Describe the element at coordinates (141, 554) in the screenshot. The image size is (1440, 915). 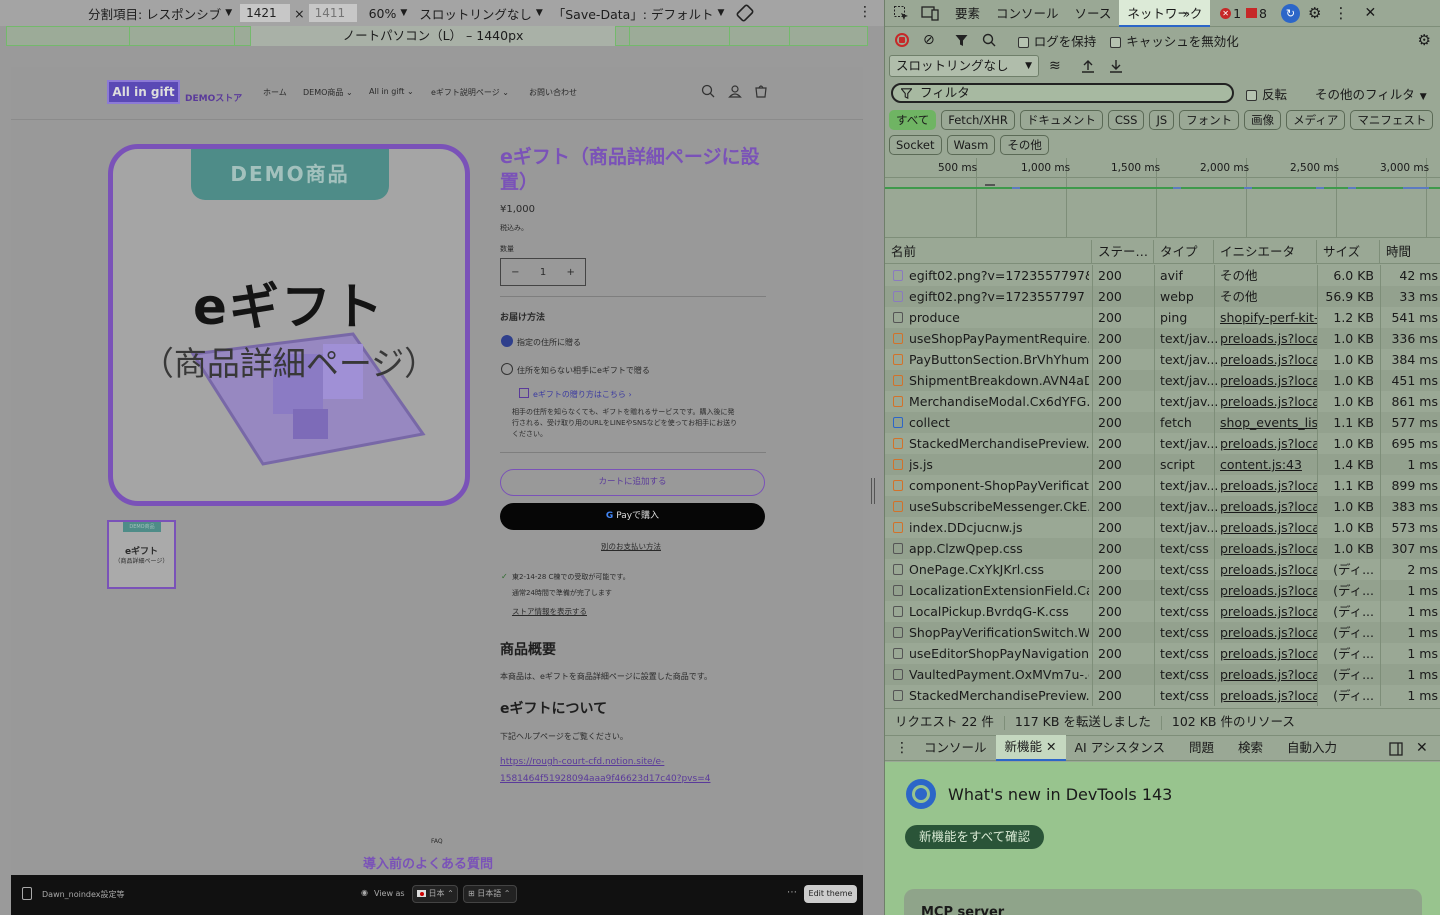
I see `product-thumbnail: DEMO商品 eギフト （商品詳細ページ）` at that location.